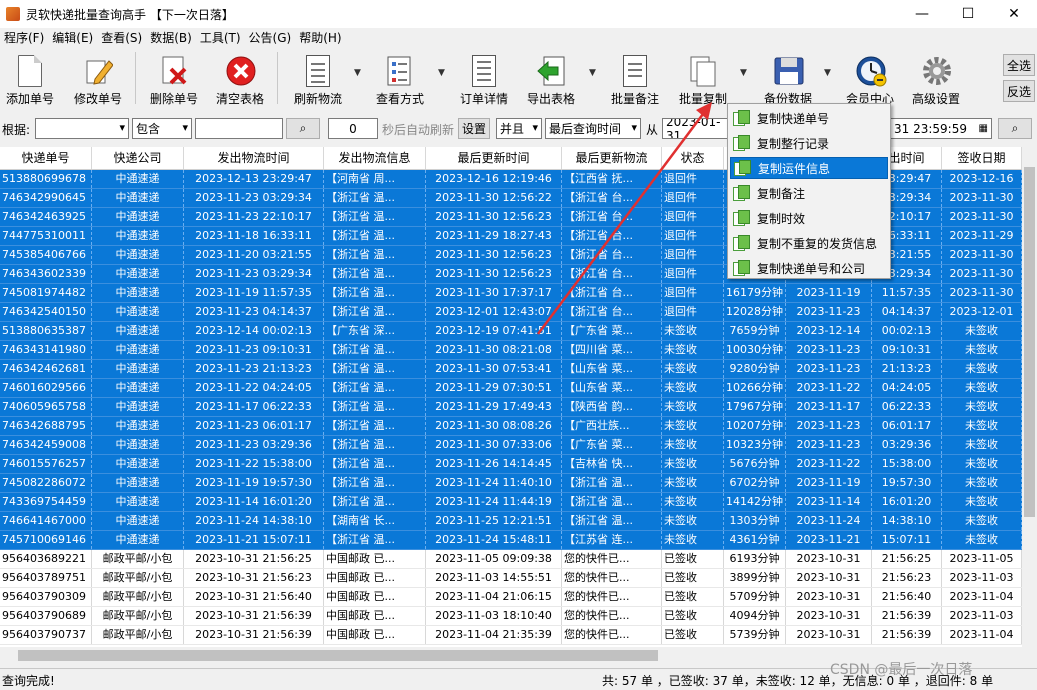 This screenshot has width=1037, height=690. Describe the element at coordinates (494, 369) in the screenshot. I see `cell-last-update-time: 2023-11-30 07:53:41` at that location.